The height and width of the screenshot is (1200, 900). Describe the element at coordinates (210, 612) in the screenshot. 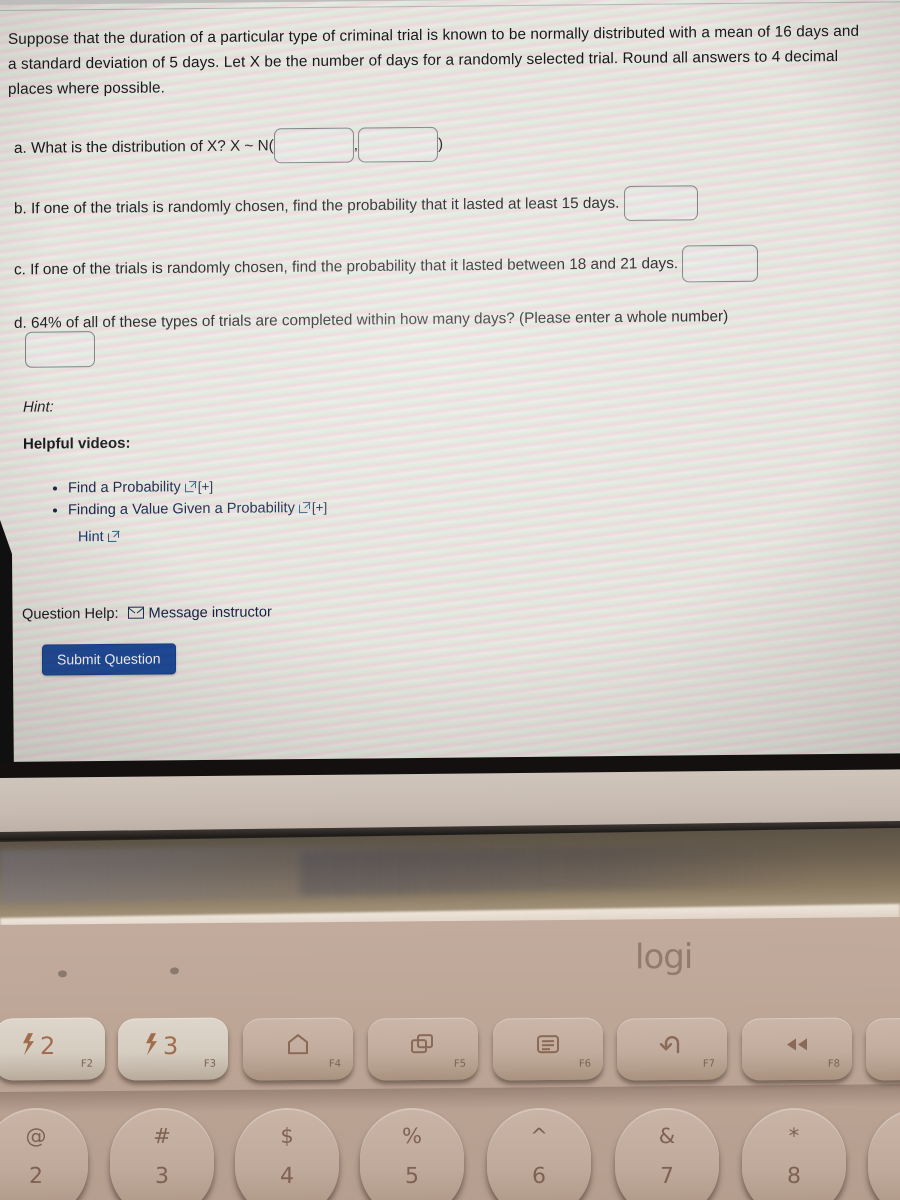

I see `message-instructor-link: Message instructor` at that location.